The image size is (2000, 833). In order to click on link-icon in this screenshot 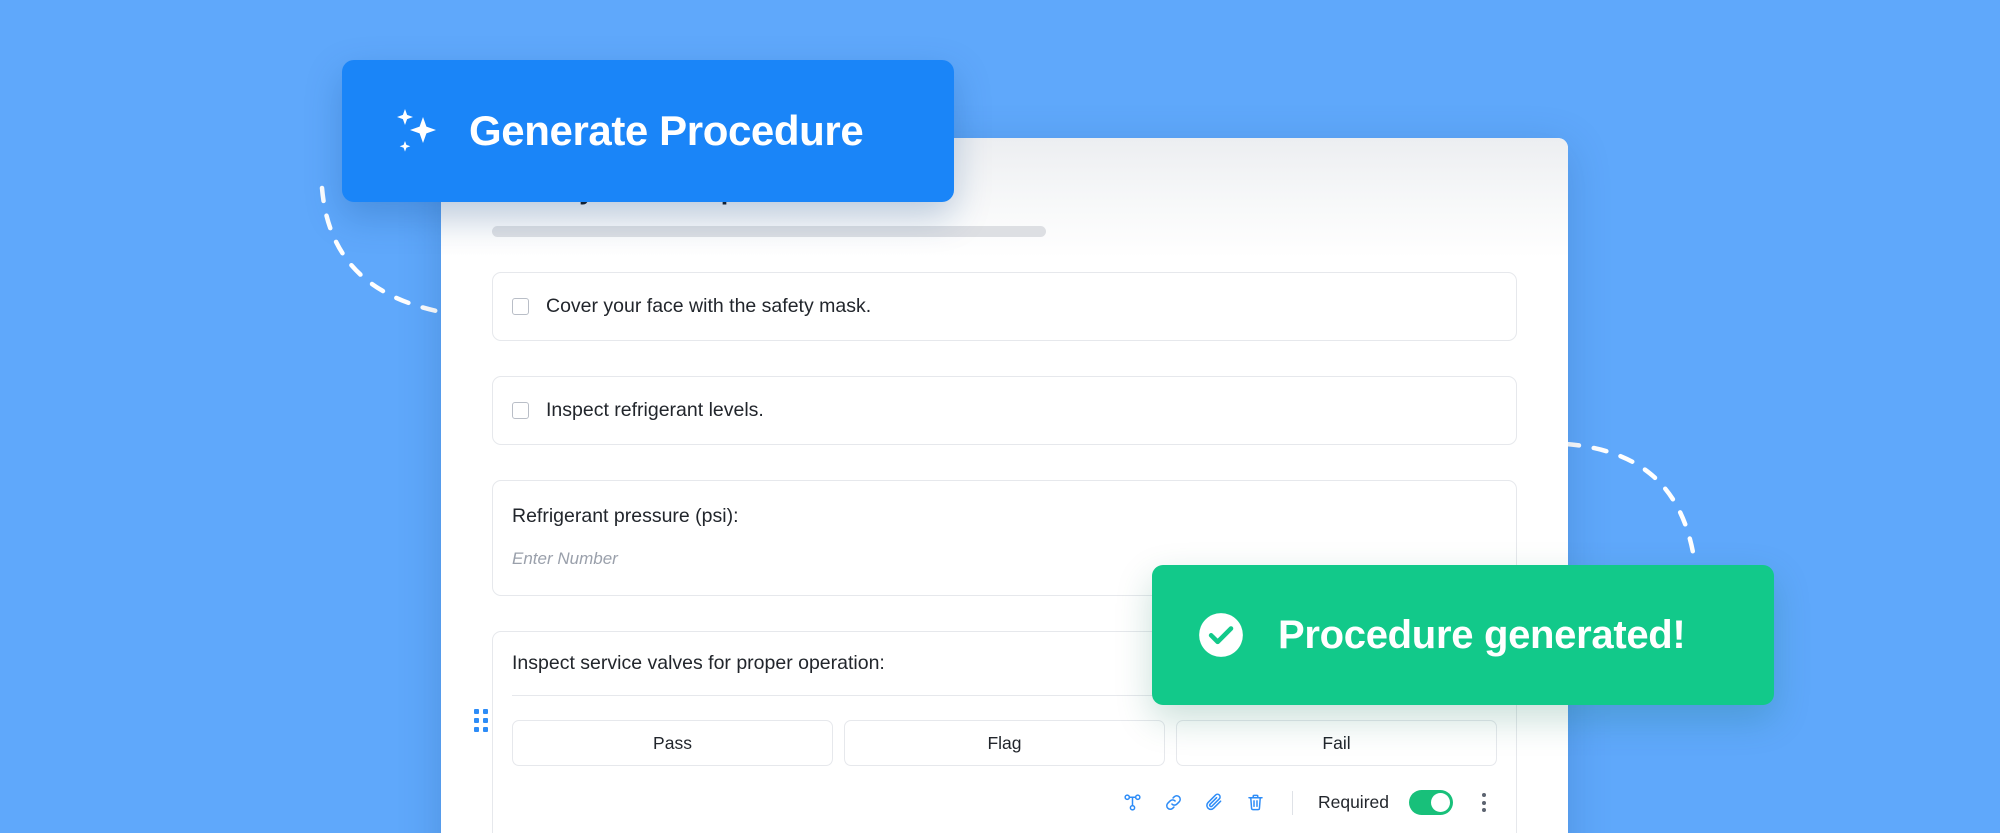, I will do `click(1173, 802)`.